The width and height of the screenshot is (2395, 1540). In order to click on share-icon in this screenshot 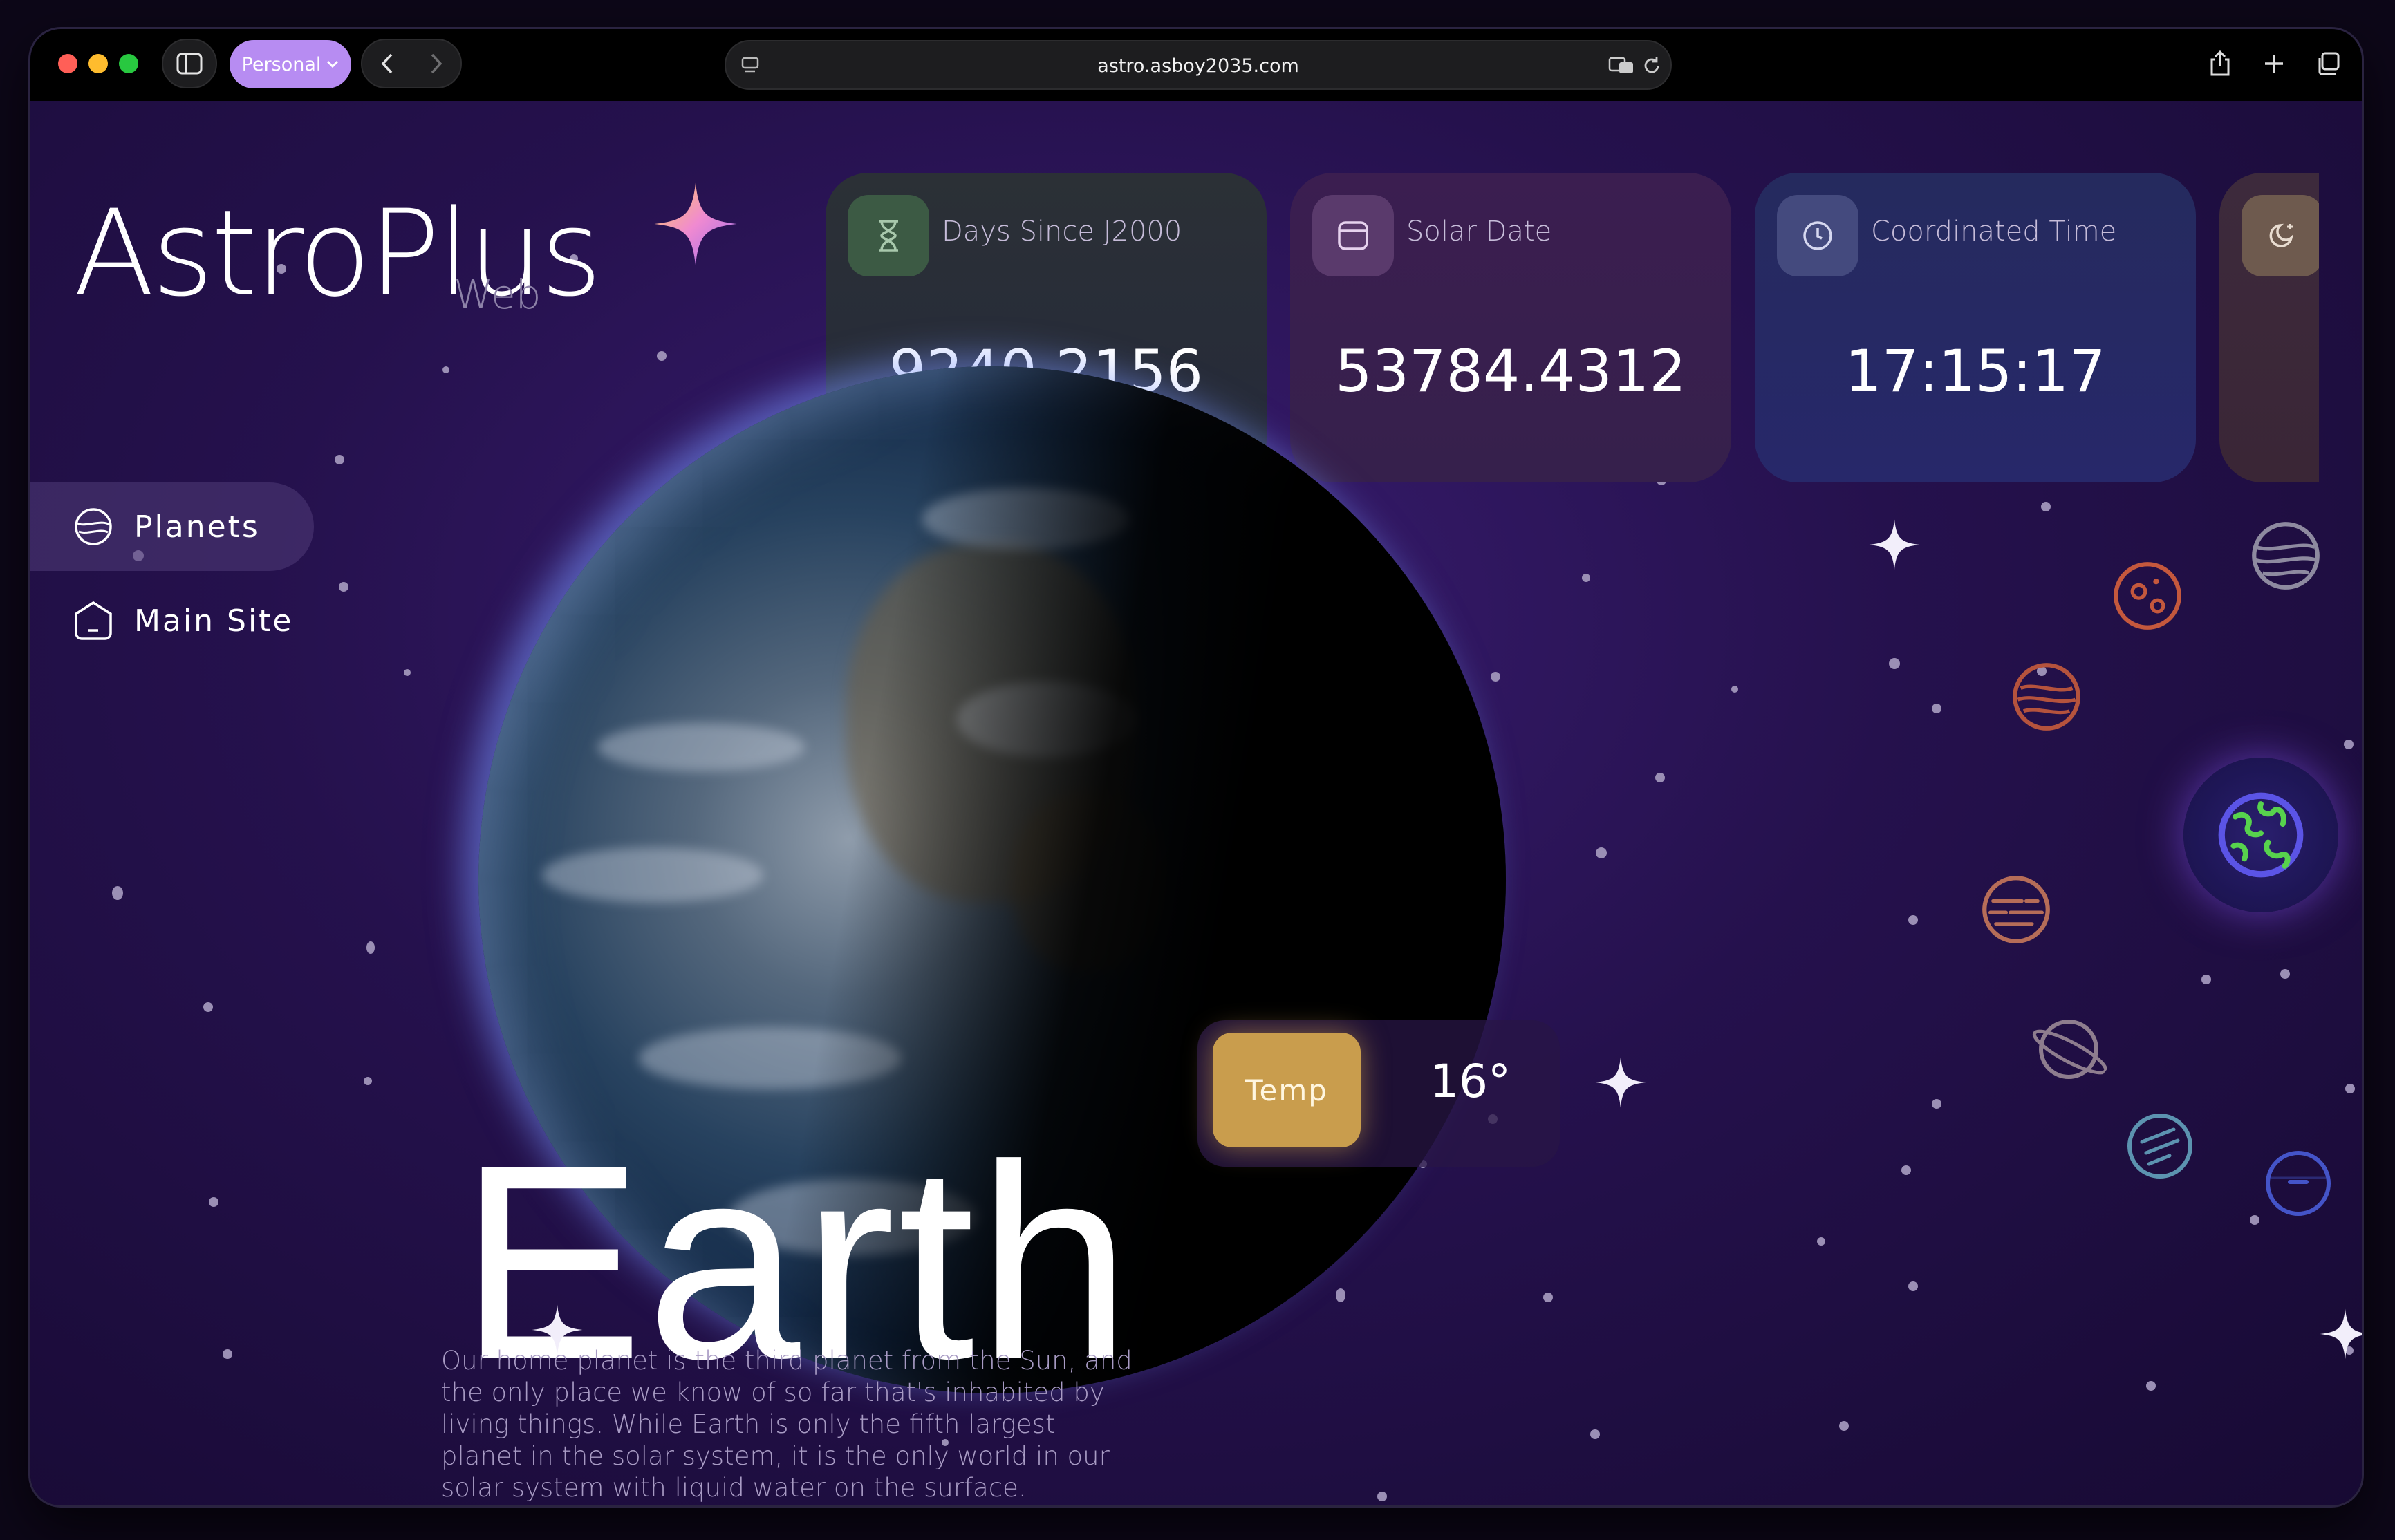, I will do `click(2220, 63)`.